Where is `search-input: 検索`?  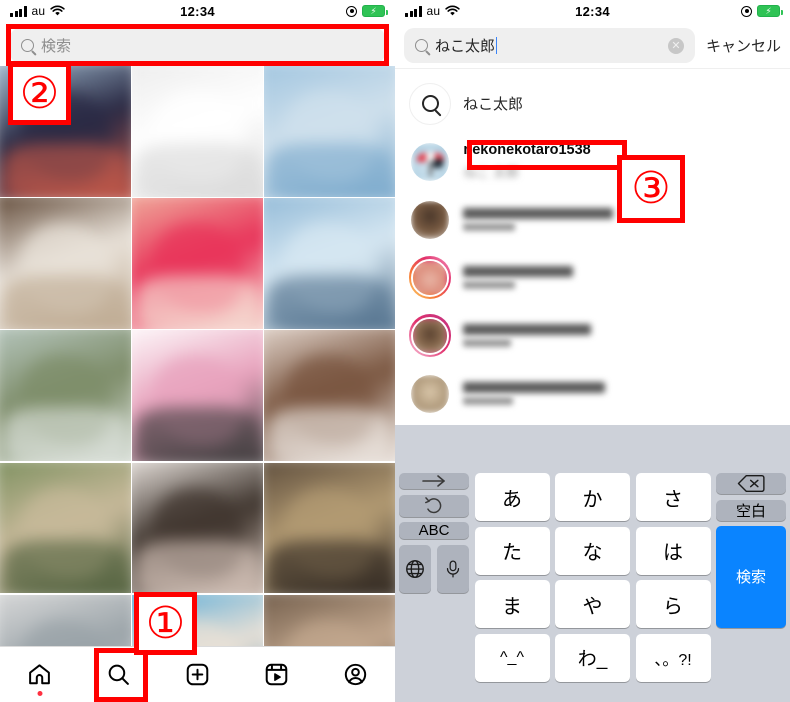
search-input: 検索 is located at coordinates (197, 45).